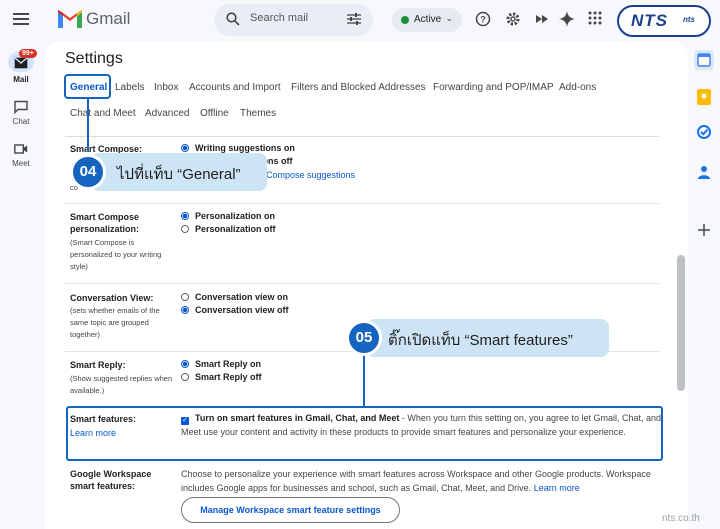 This screenshot has height=529, width=720. I want to click on workspace-learn-more: Learn more, so click(557, 488).